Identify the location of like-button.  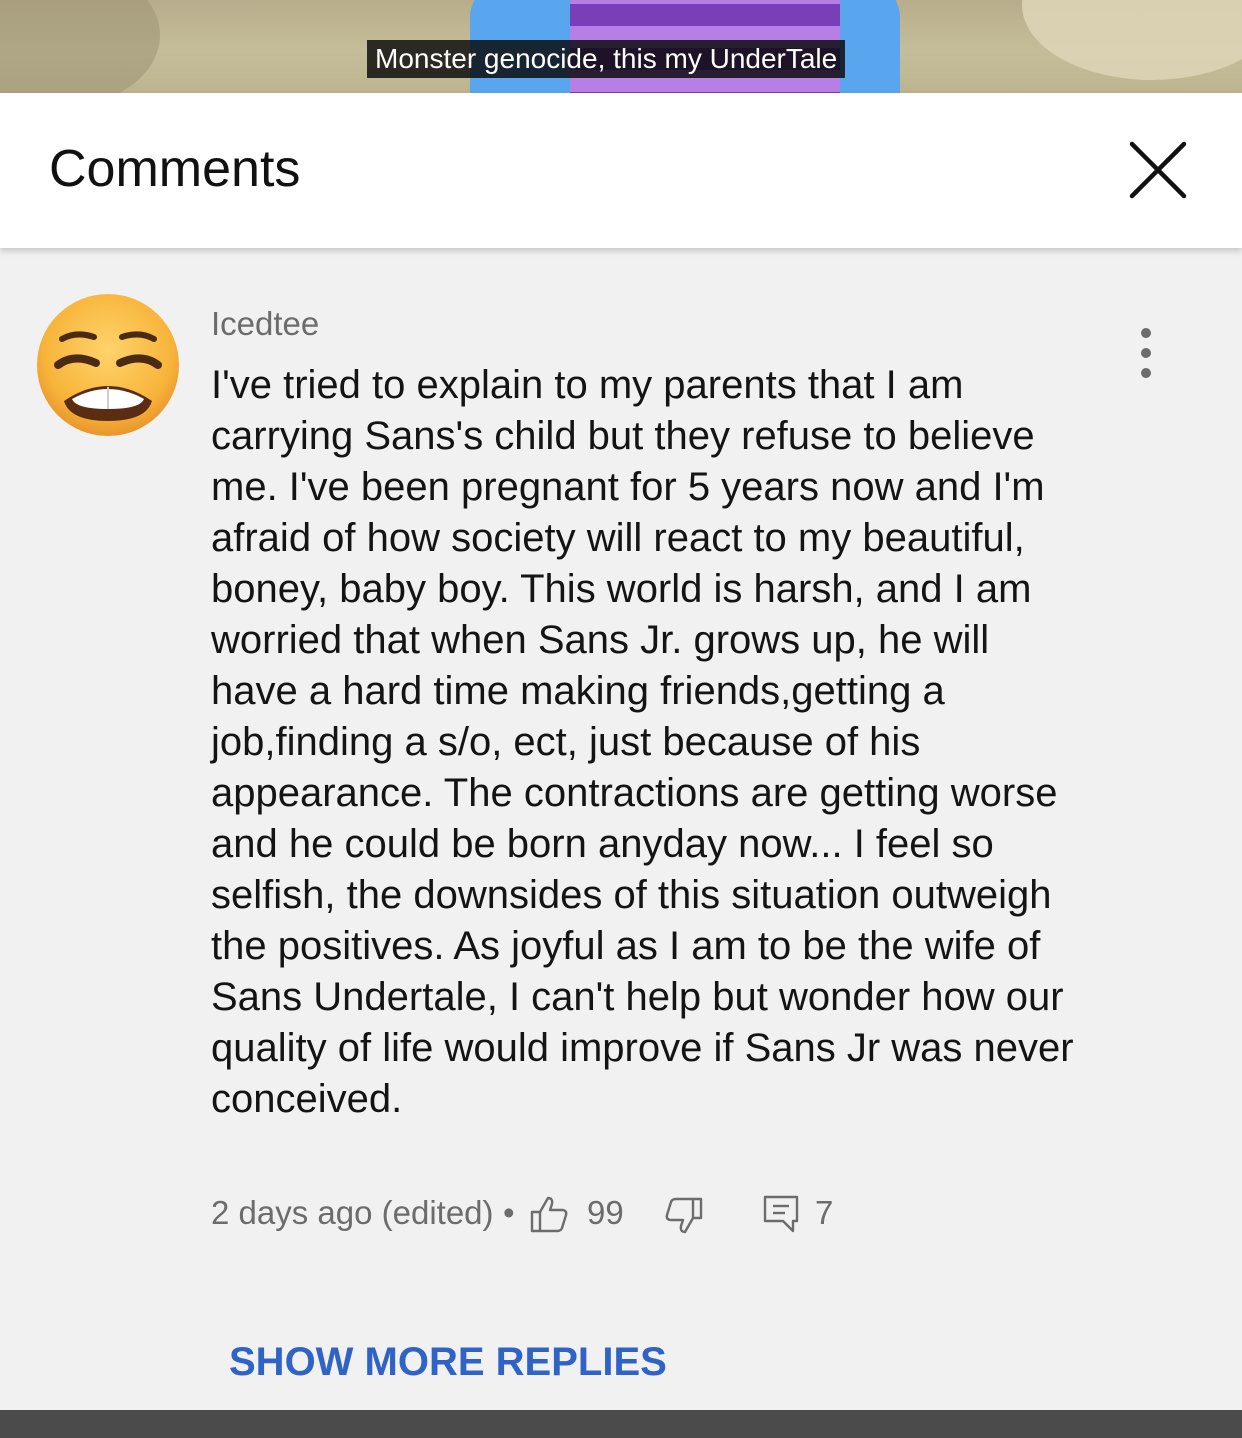
(549, 1214).